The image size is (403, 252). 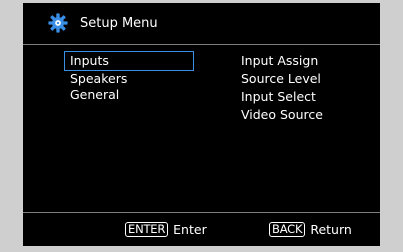 I want to click on menu-item-inputs: Inputs, so click(x=129, y=61).